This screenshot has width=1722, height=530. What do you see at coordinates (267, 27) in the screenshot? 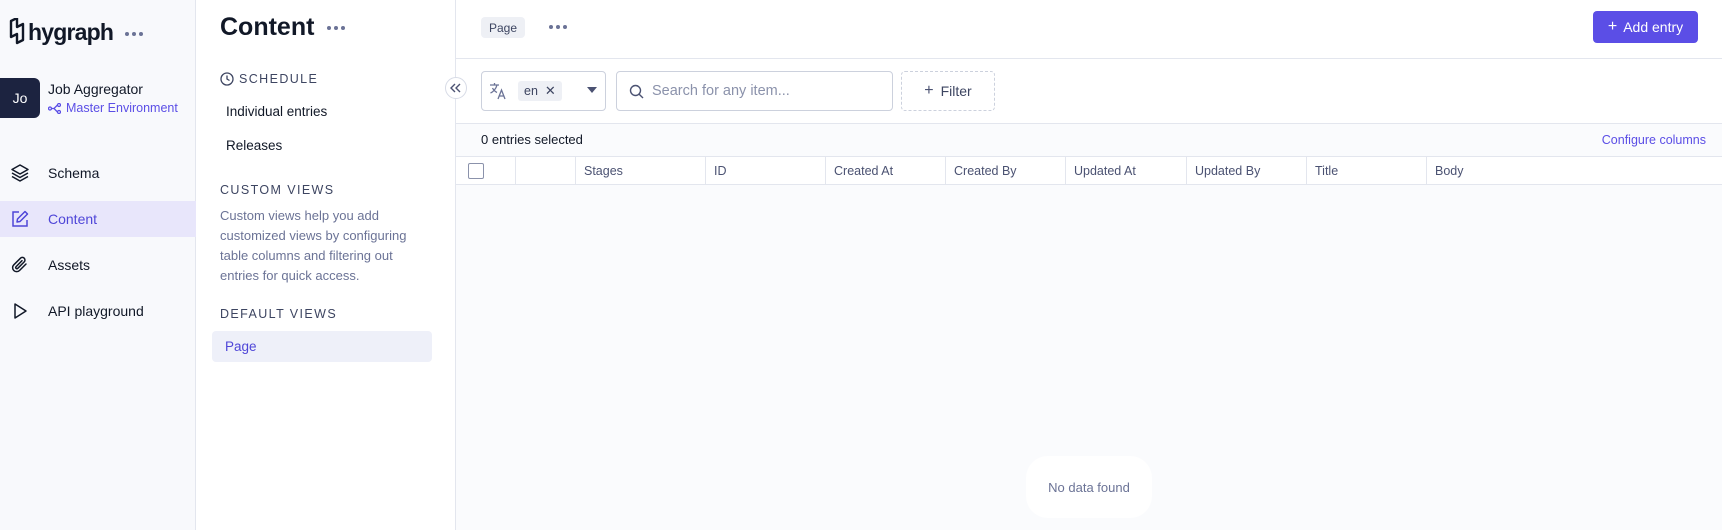
I see `page-title: Content` at bounding box center [267, 27].